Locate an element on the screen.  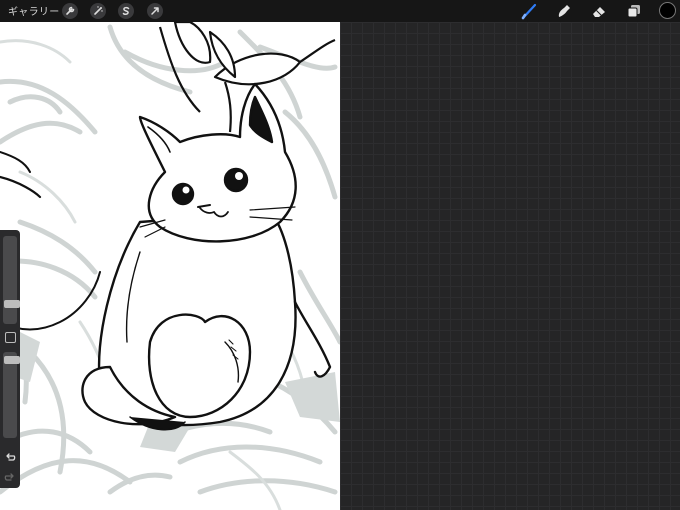
magic-wand-icon is located at coordinates (98, 11).